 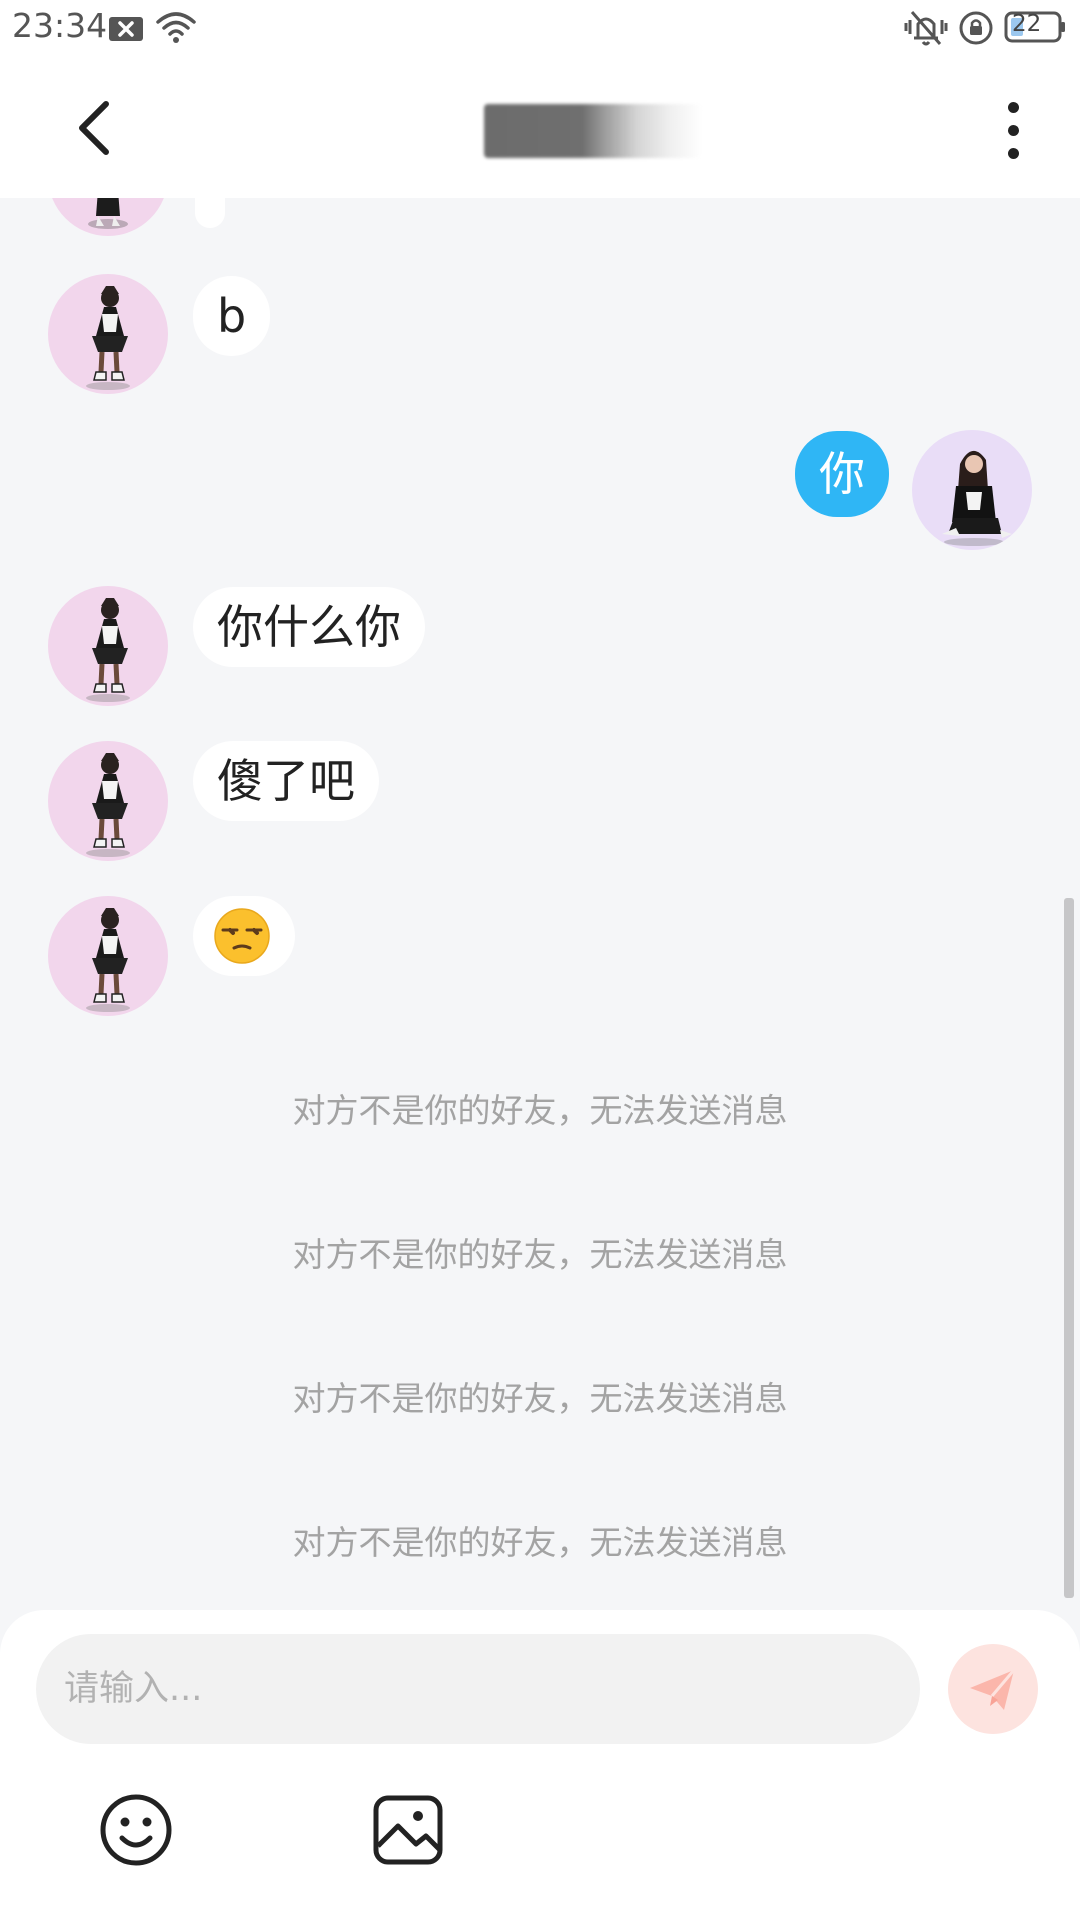 I want to click on notification-x-icon, so click(x=126, y=29).